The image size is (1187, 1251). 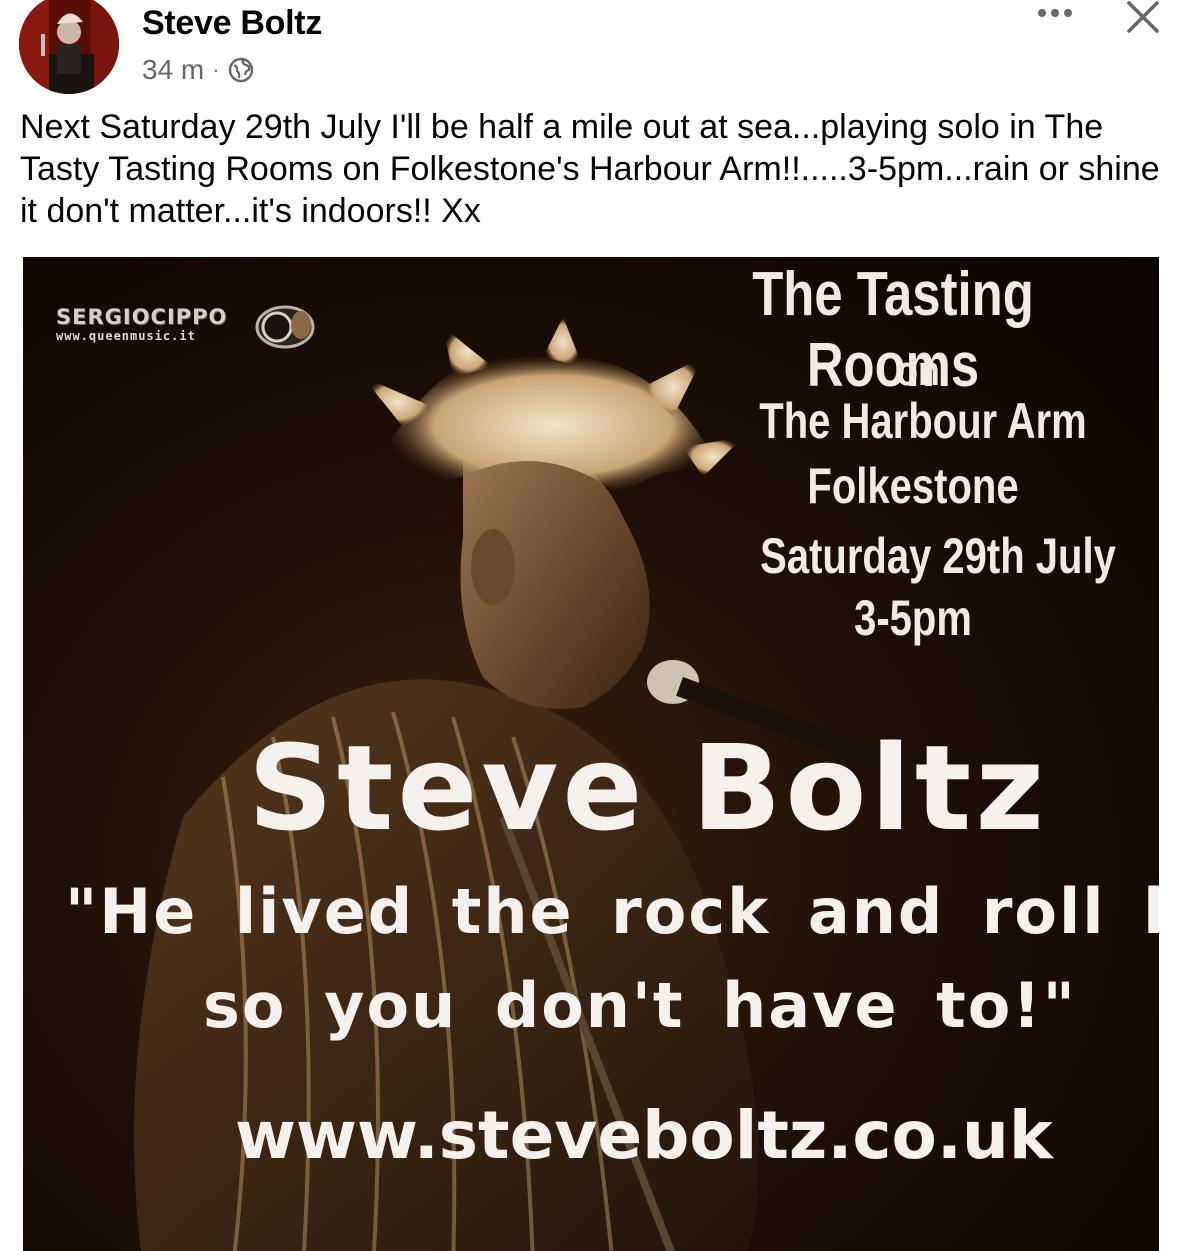 What do you see at coordinates (923, 421) in the screenshot?
I see `venue-place: The Harbour Arm` at bounding box center [923, 421].